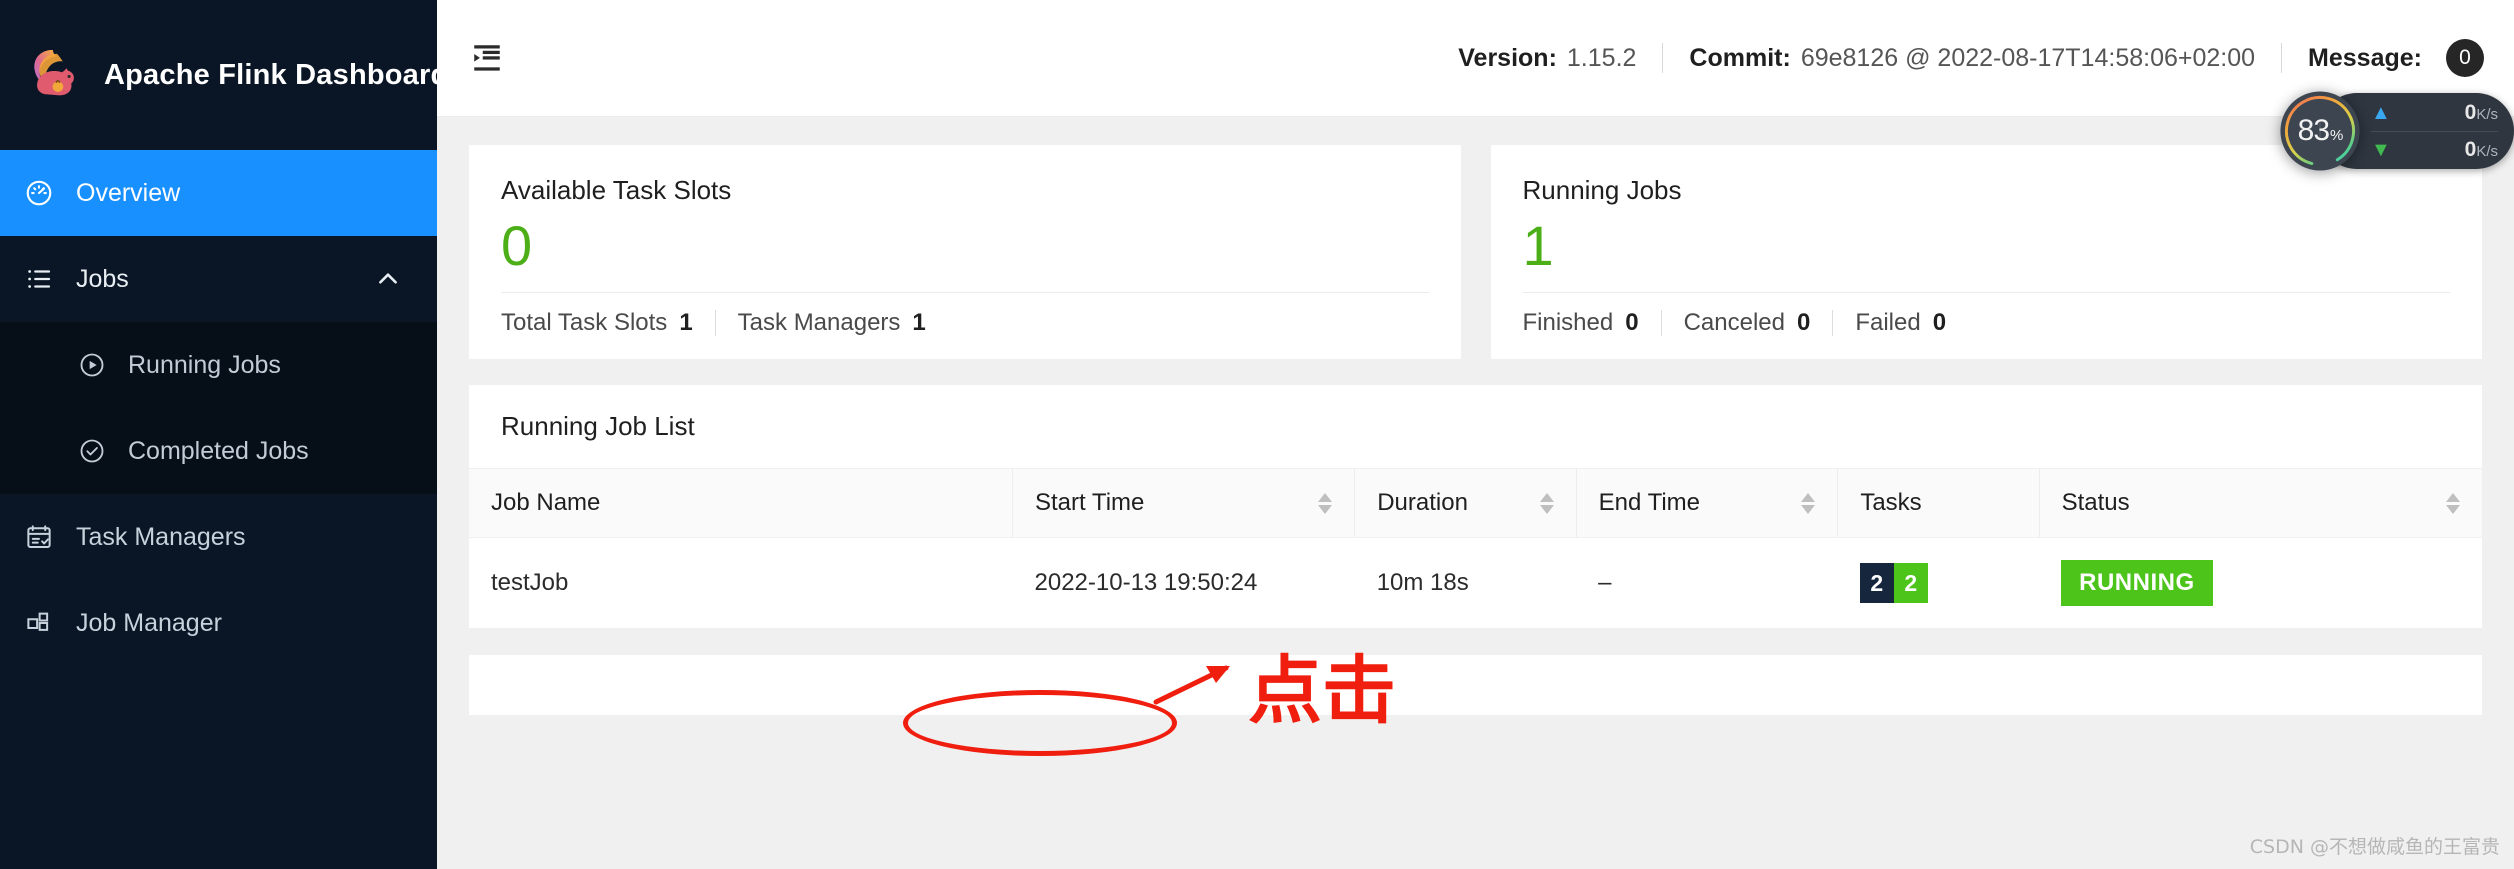 Image resolution: width=2514 pixels, height=869 pixels. What do you see at coordinates (1939, 323) in the screenshot?
I see `footer-stat-value: 0` at bounding box center [1939, 323].